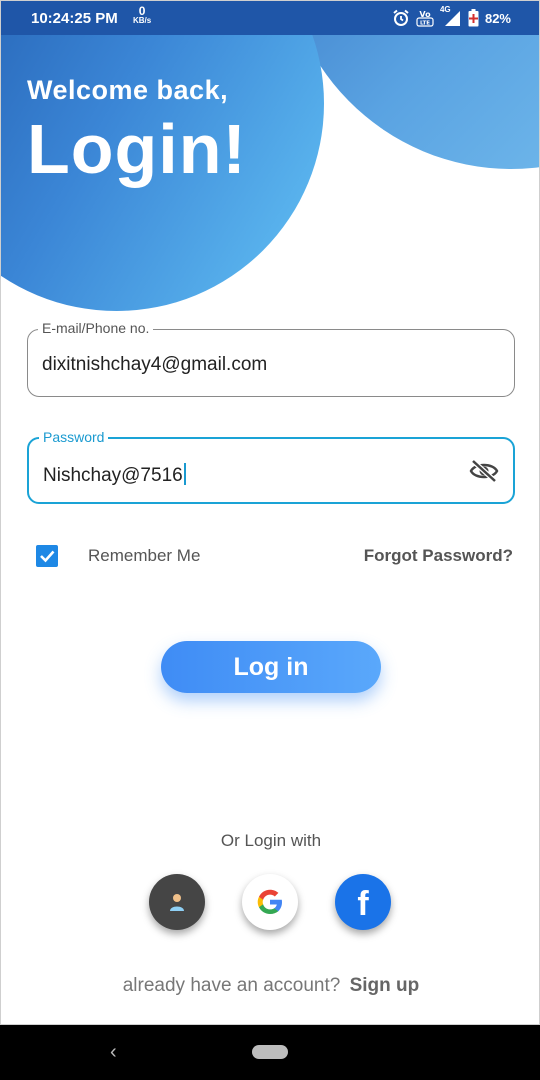 This screenshot has height=1080, width=540. What do you see at coordinates (425, 24) in the screenshot?
I see `svg-text: LTE` at bounding box center [425, 24].